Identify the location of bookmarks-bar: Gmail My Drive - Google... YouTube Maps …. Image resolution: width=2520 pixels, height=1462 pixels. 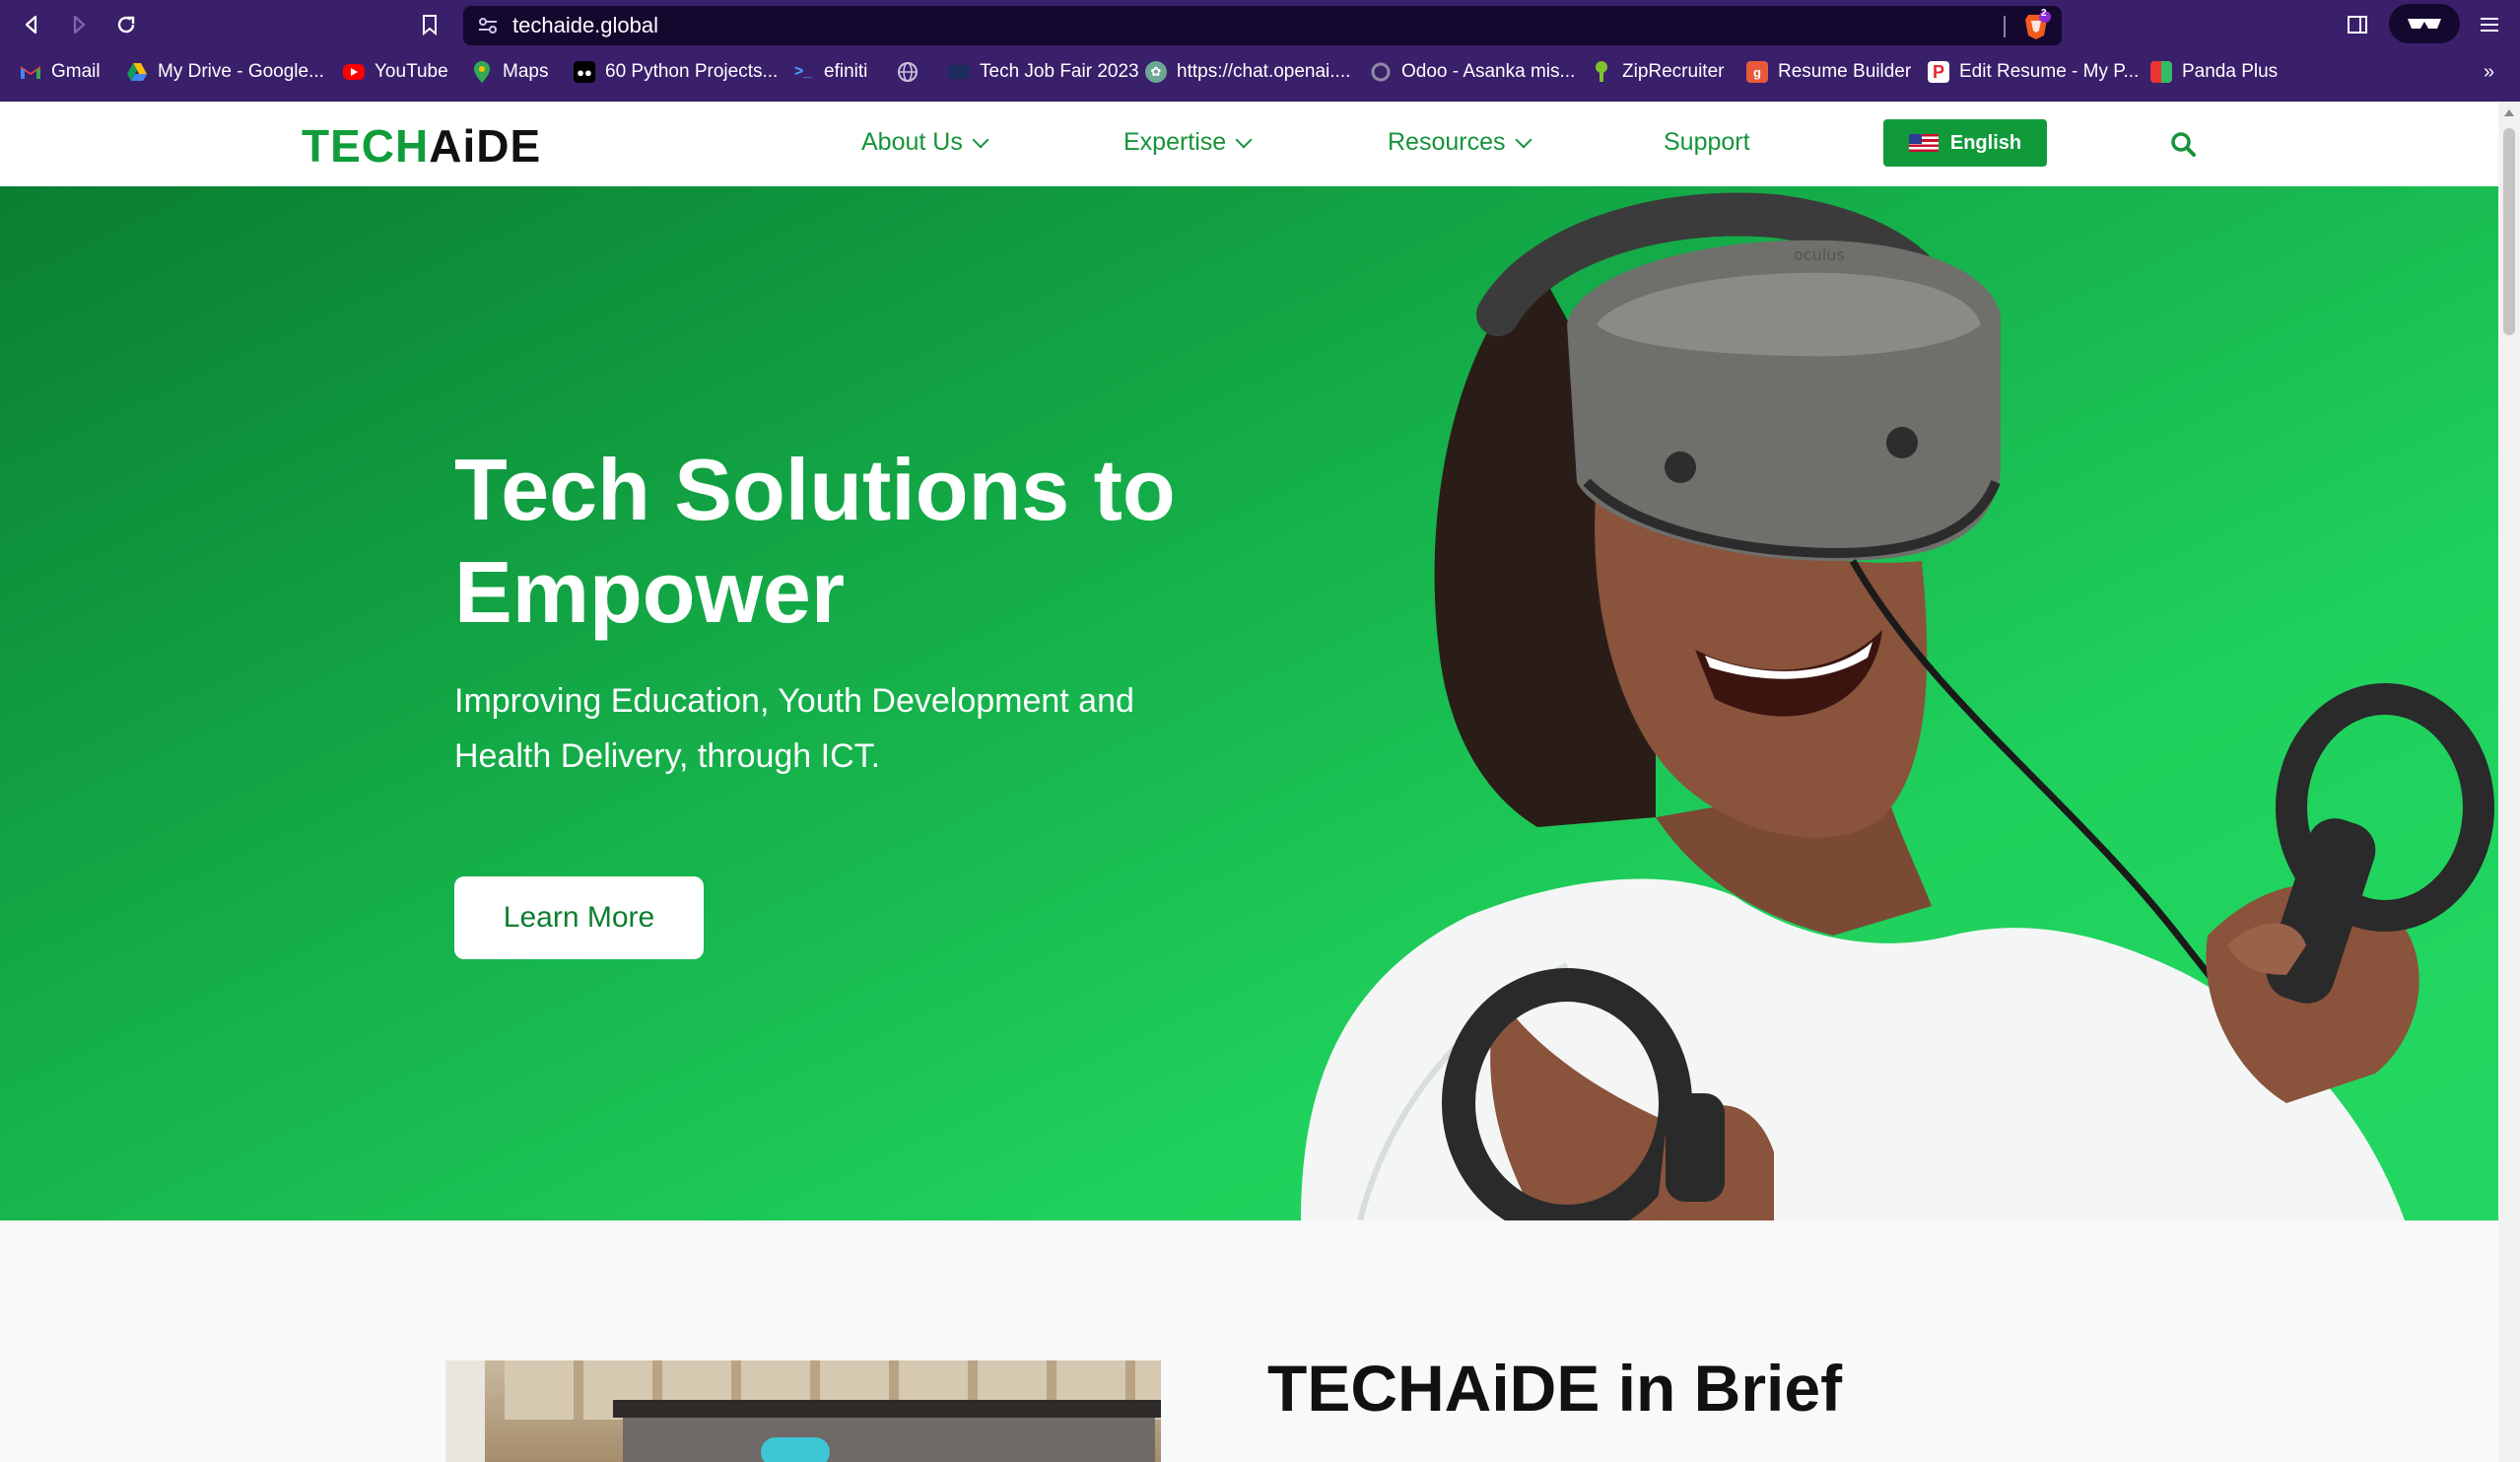
(1260, 76).